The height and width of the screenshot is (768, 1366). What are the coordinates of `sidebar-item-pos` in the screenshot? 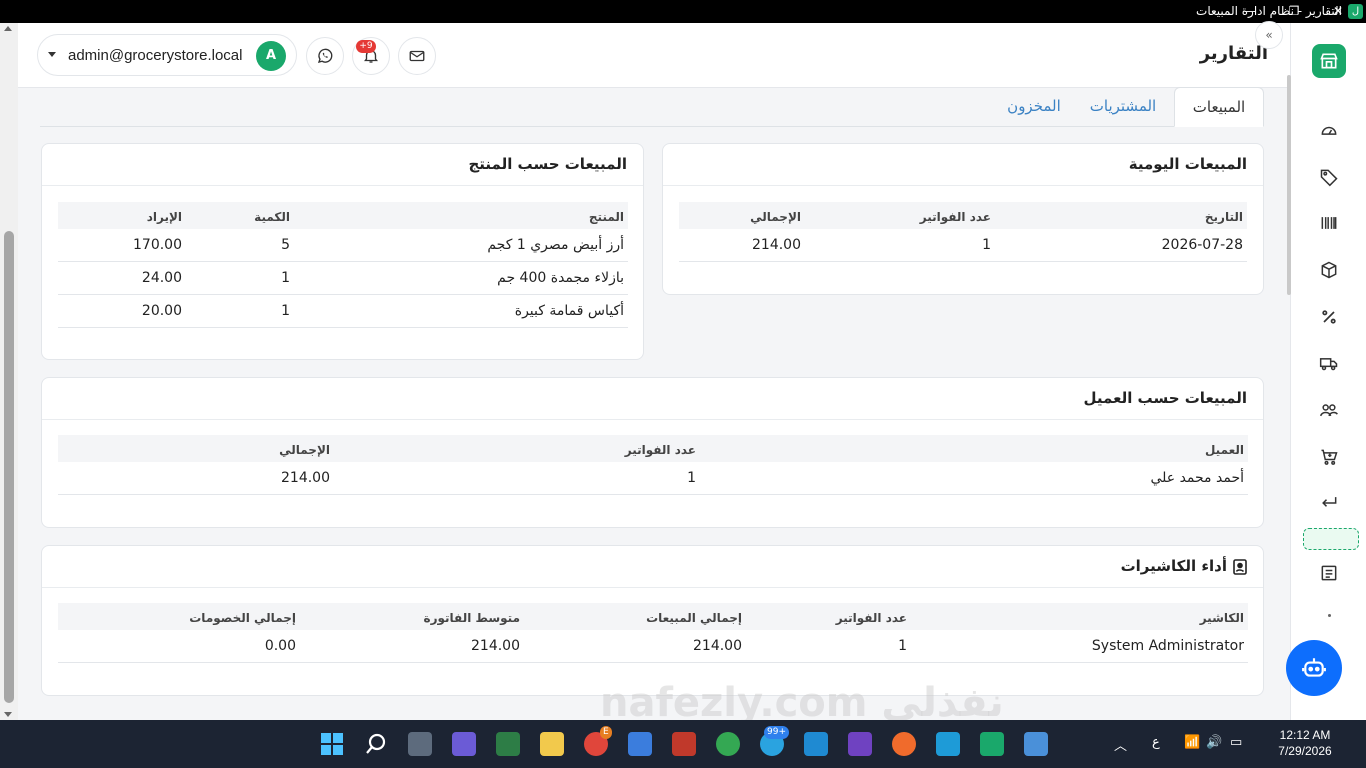 It's located at (1330, 458).